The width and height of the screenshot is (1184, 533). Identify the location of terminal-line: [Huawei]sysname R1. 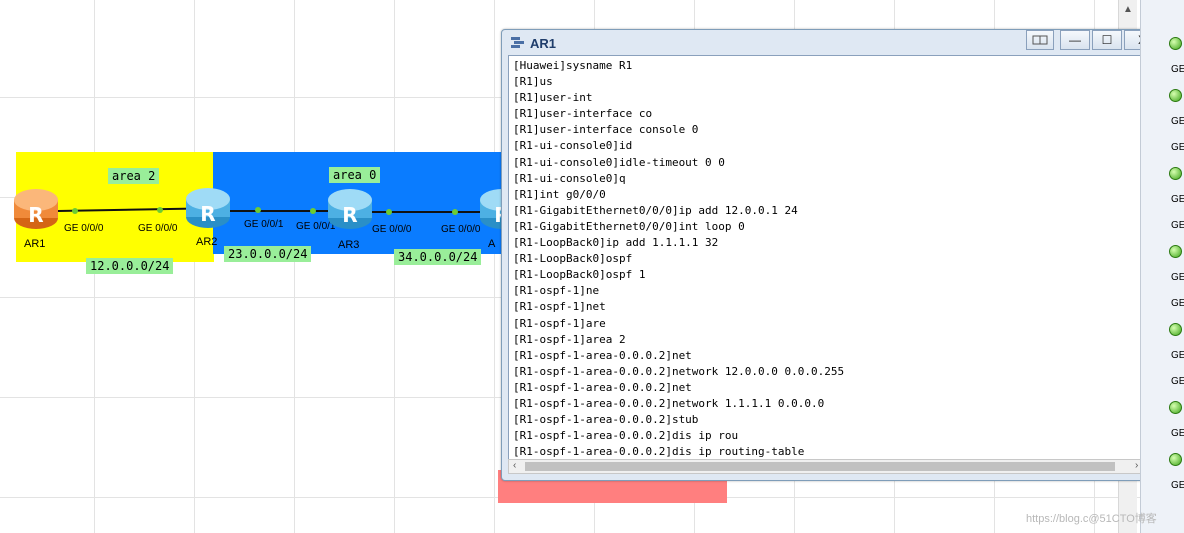
(573, 65).